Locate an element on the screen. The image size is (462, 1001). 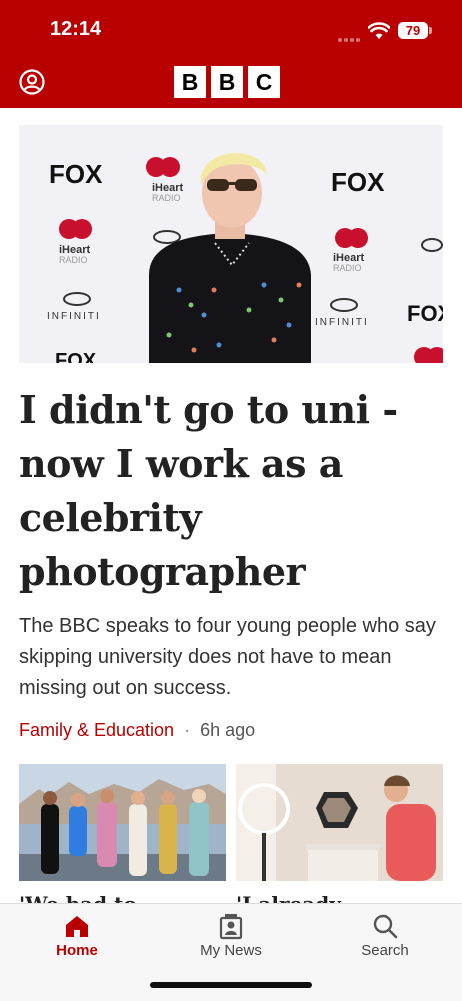
article-meta: Family & Education · 6h ago is located at coordinates (137, 730).